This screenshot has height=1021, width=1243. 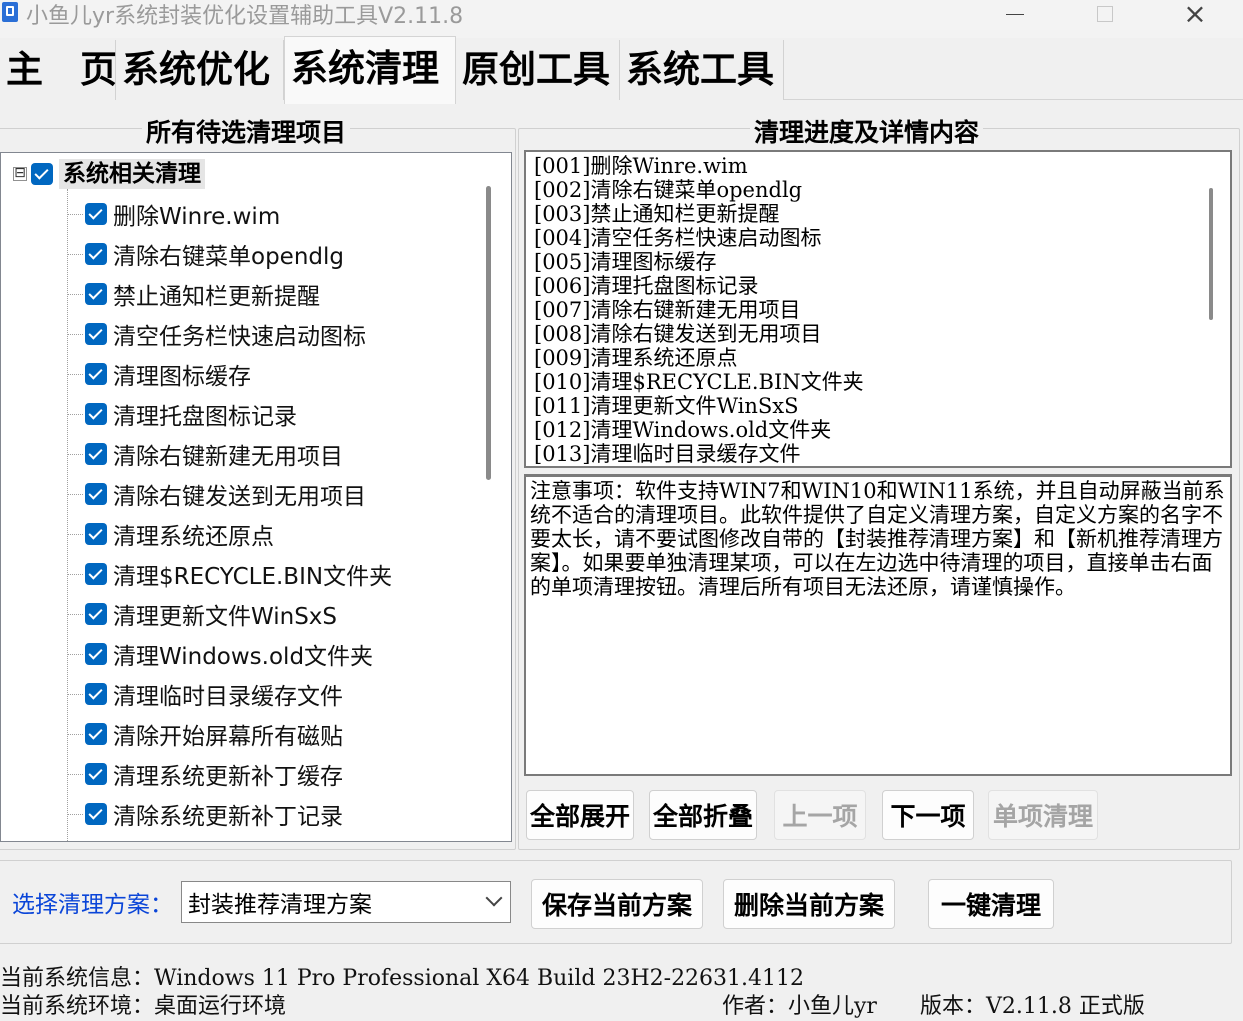 What do you see at coordinates (200, 70) in the screenshot?
I see `tab-optimize: 系统优化` at bounding box center [200, 70].